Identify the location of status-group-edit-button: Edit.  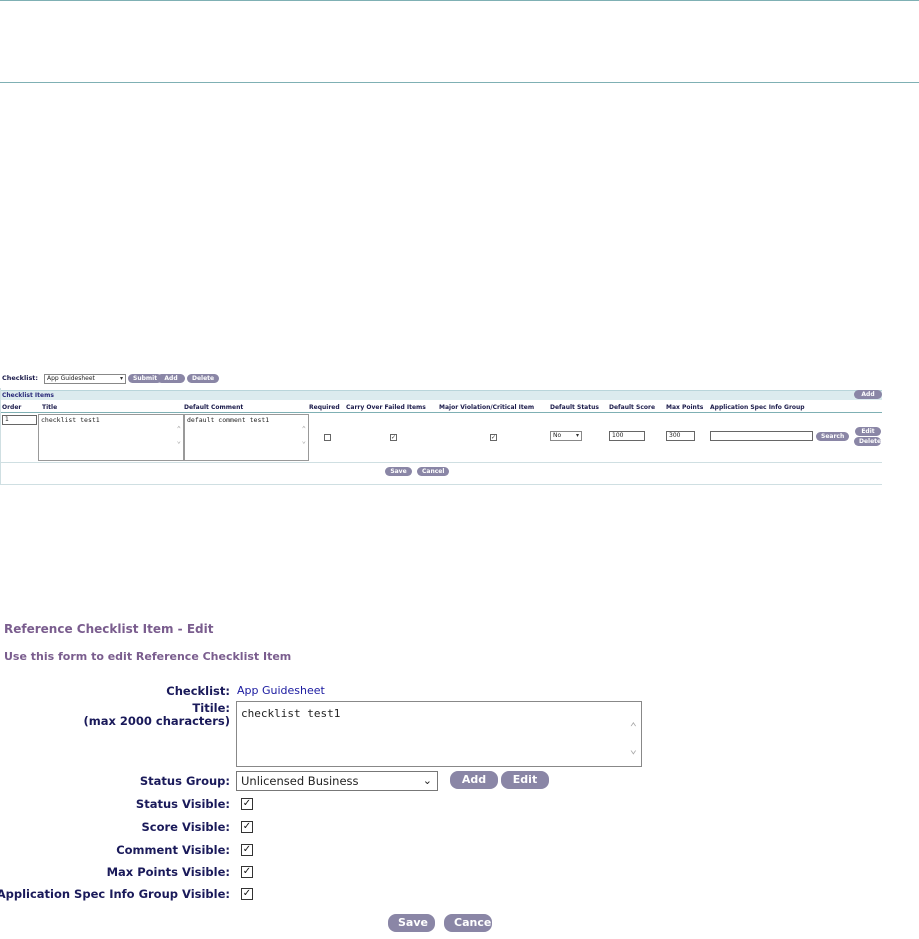
(525, 780).